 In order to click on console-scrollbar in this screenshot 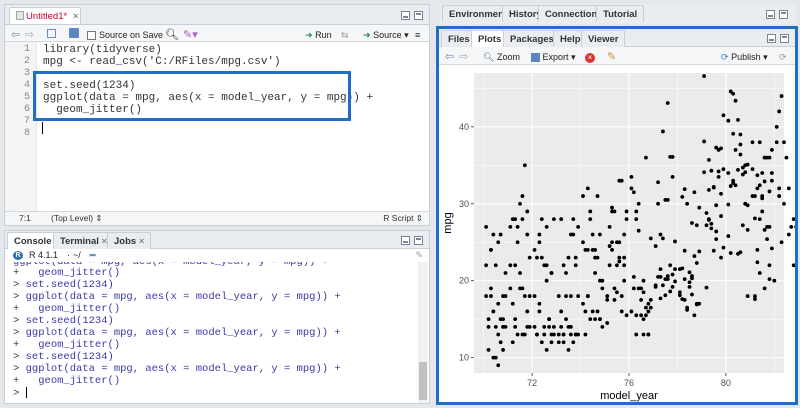, I will do `click(423, 332)`.